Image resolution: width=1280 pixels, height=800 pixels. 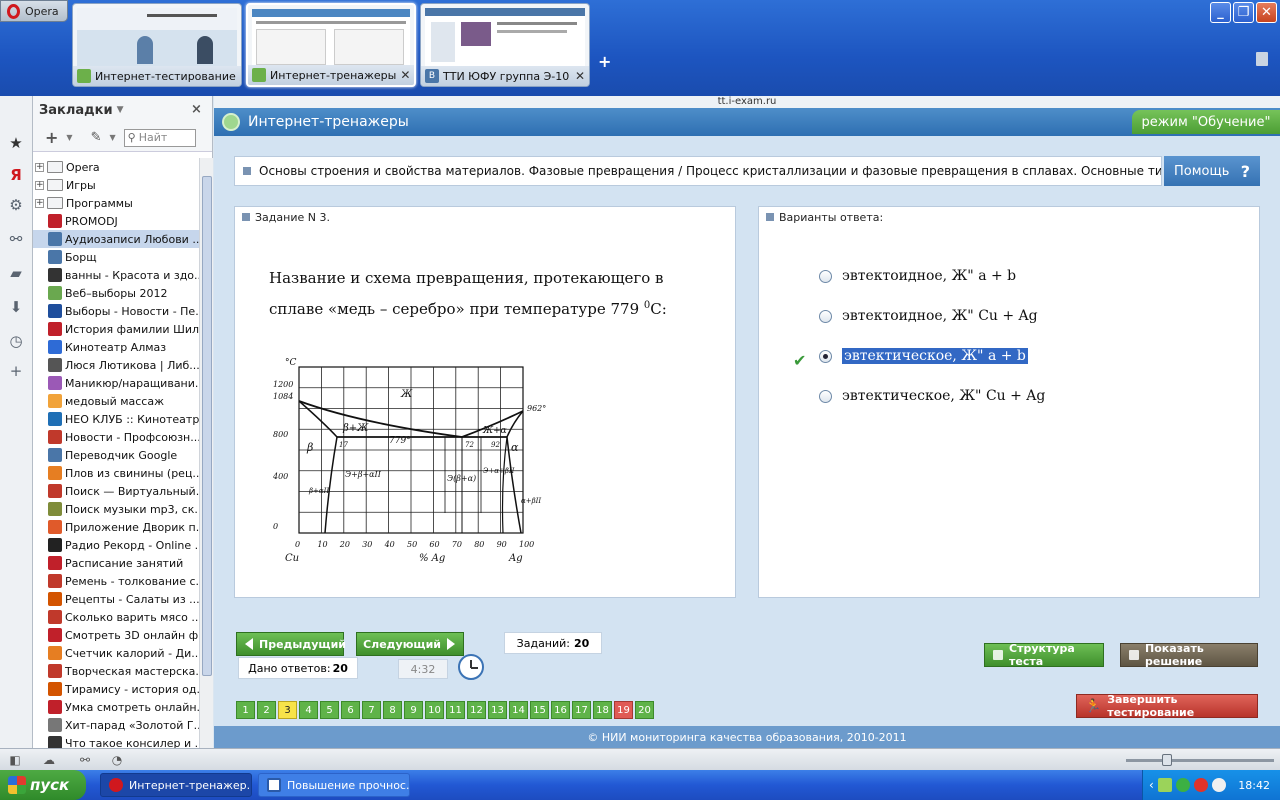 What do you see at coordinates (1189, 655) in the screenshot?
I see `show-solution-button: Показать решение` at bounding box center [1189, 655].